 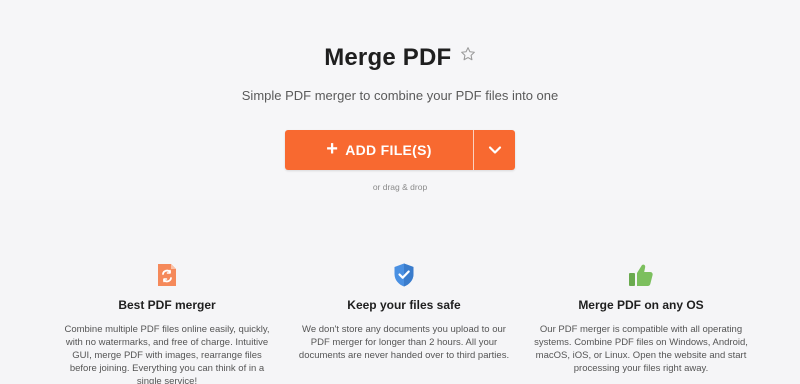 I want to click on plus-icon: +, so click(x=332, y=149).